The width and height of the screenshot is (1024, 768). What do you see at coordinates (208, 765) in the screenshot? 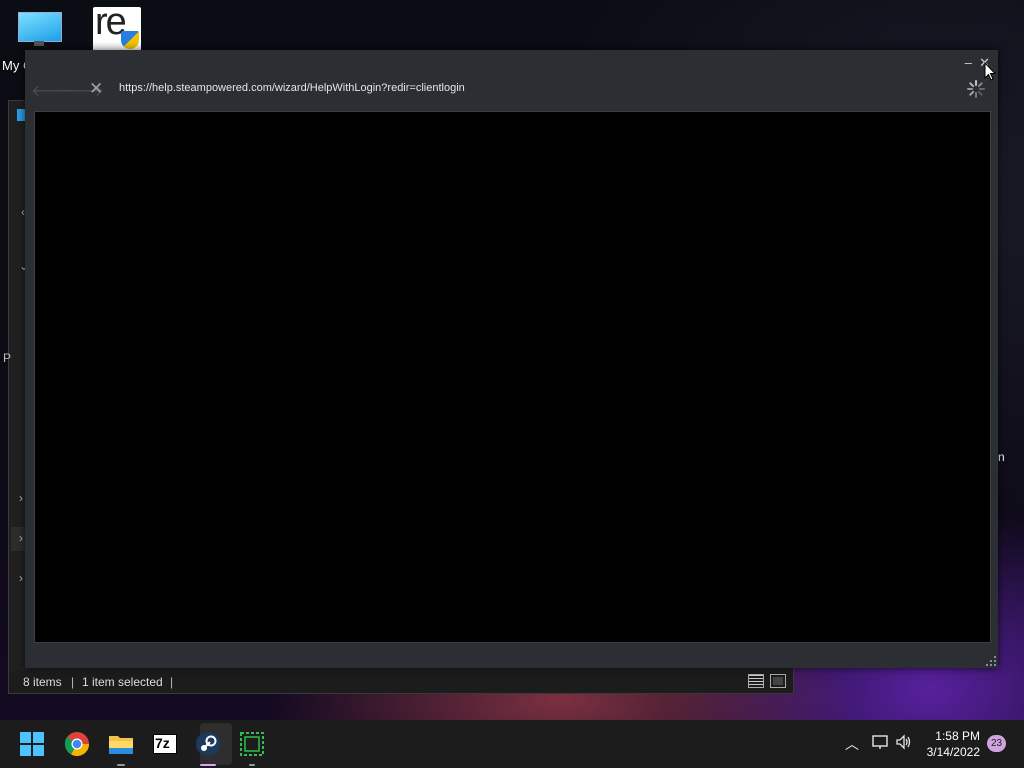
I see `active-indicator` at bounding box center [208, 765].